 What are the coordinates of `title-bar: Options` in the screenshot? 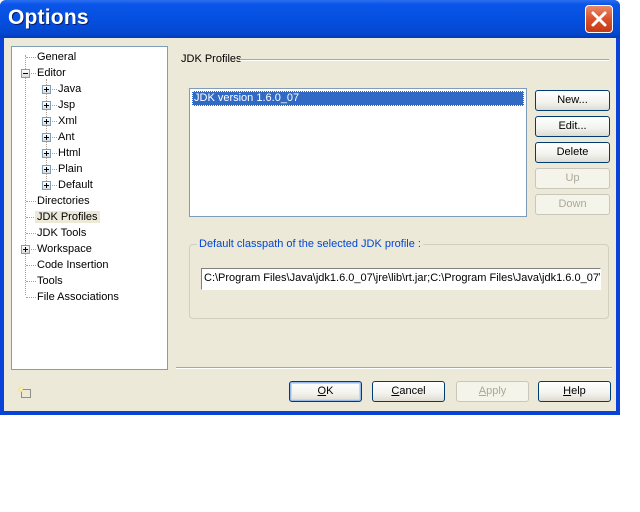 It's located at (310, 19).